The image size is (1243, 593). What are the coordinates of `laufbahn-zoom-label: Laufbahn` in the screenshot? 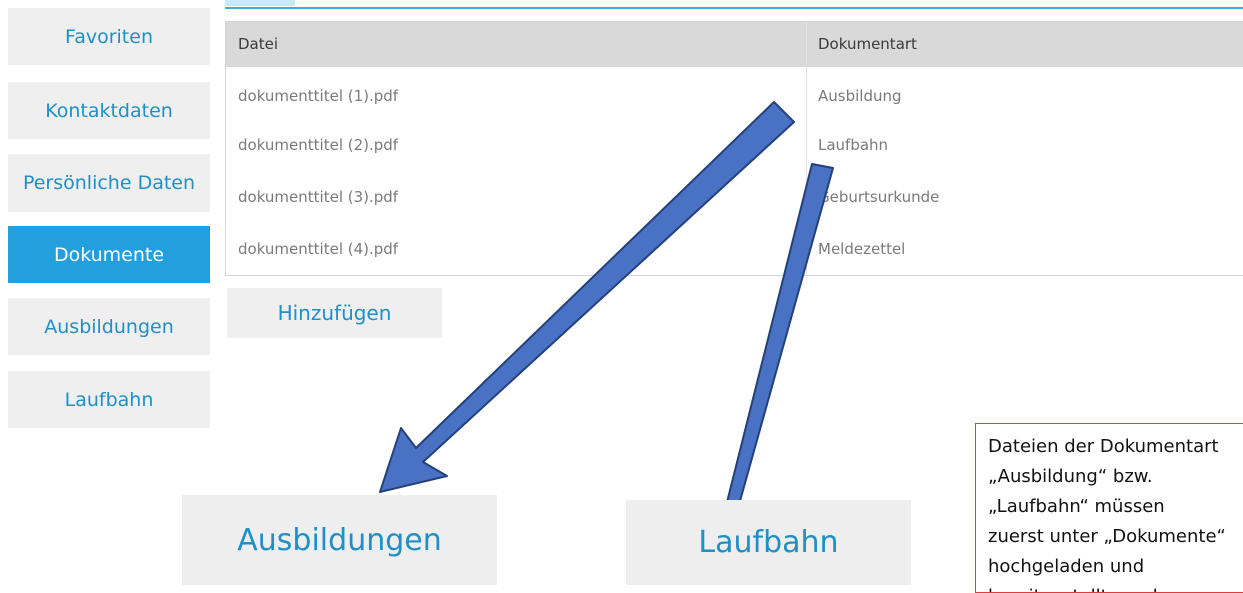 It's located at (768, 542).